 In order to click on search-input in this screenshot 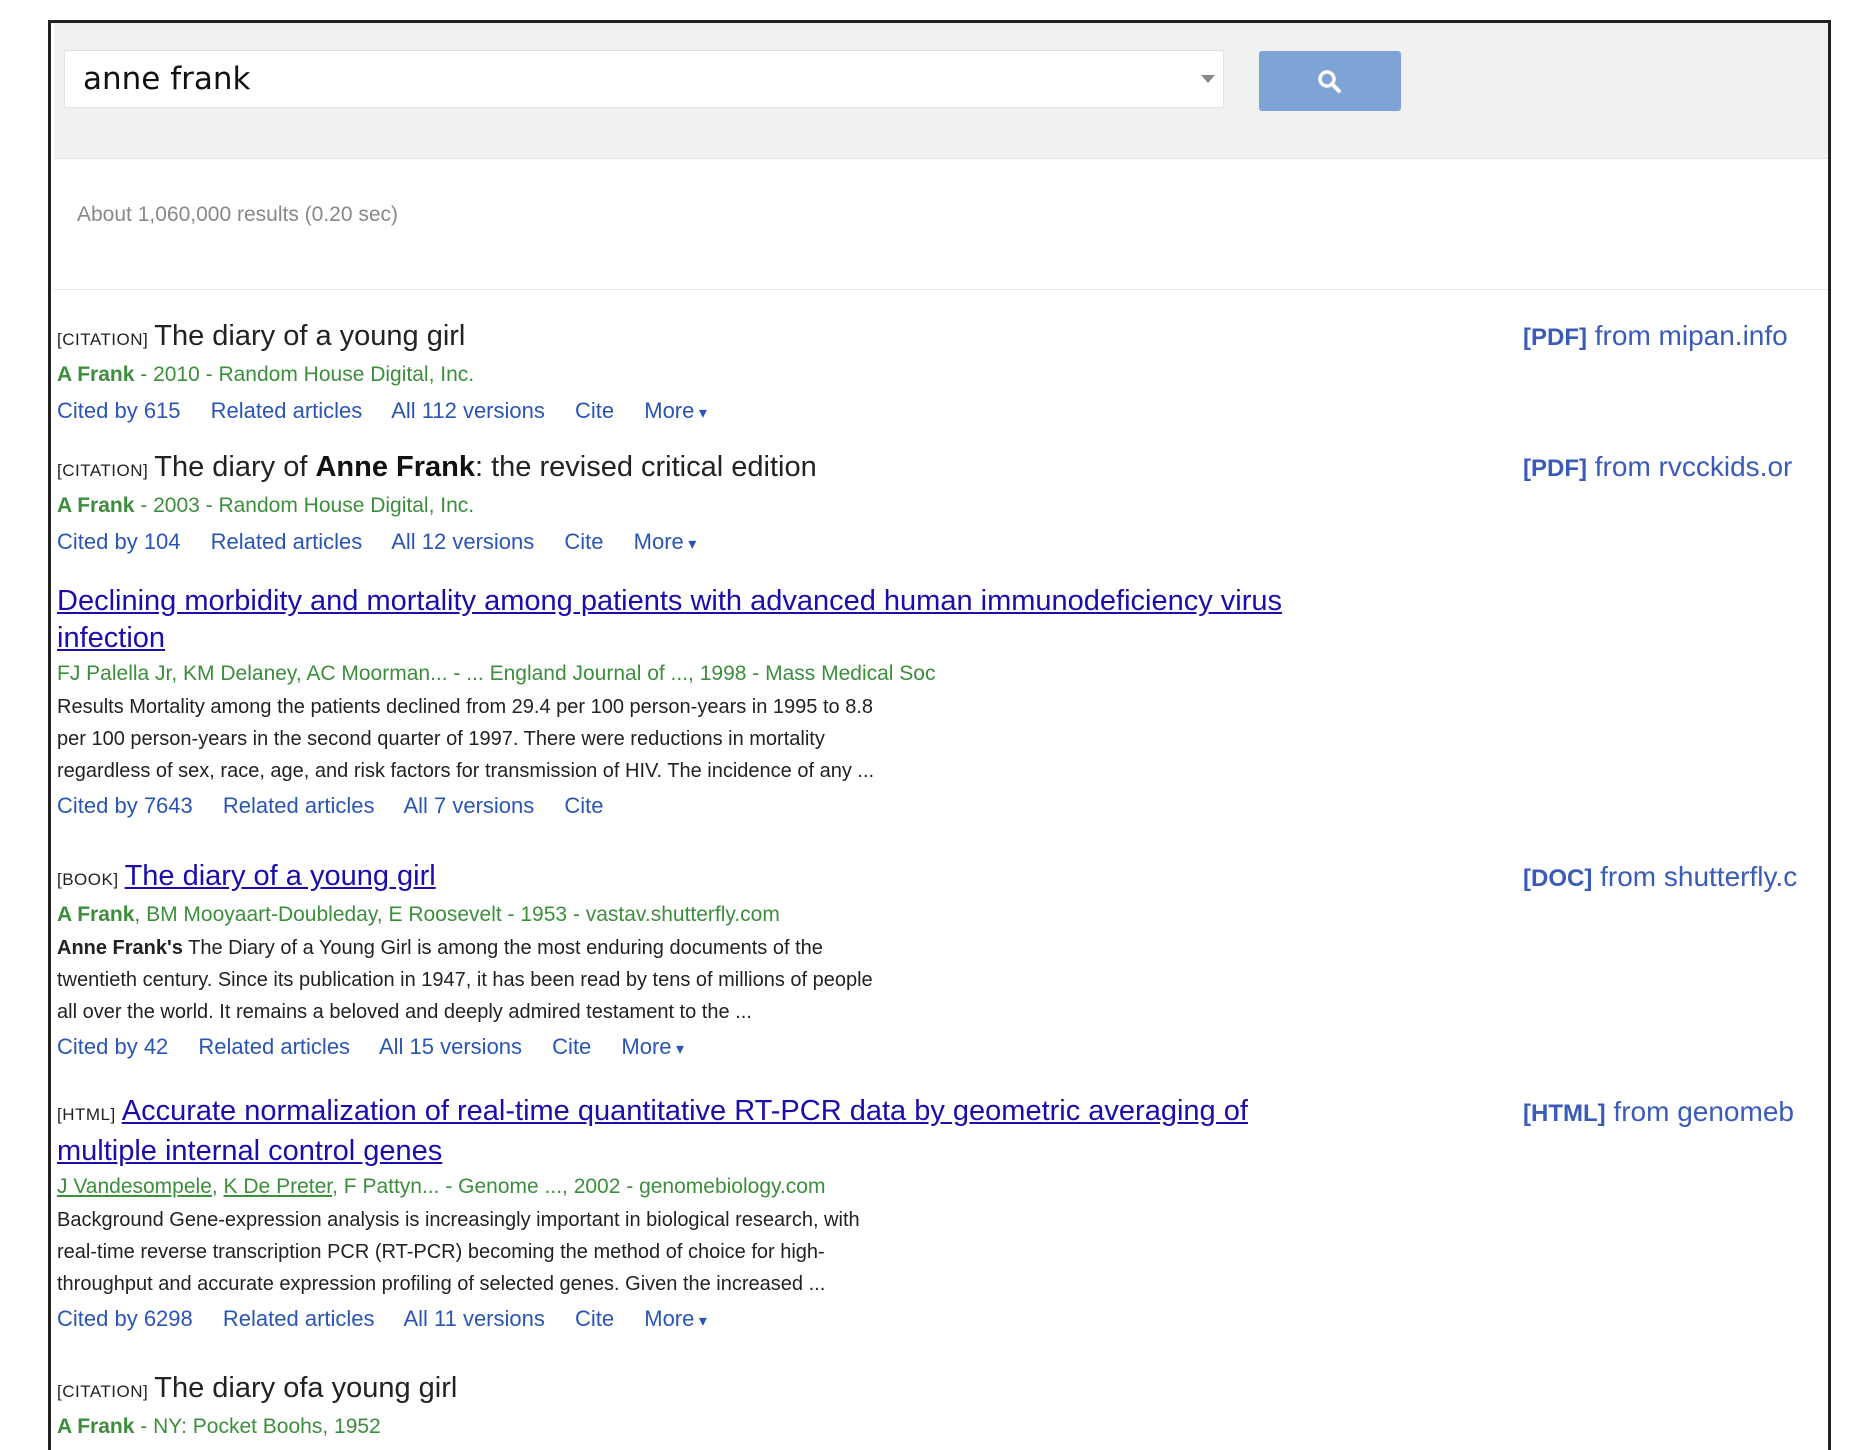, I will do `click(613, 79)`.